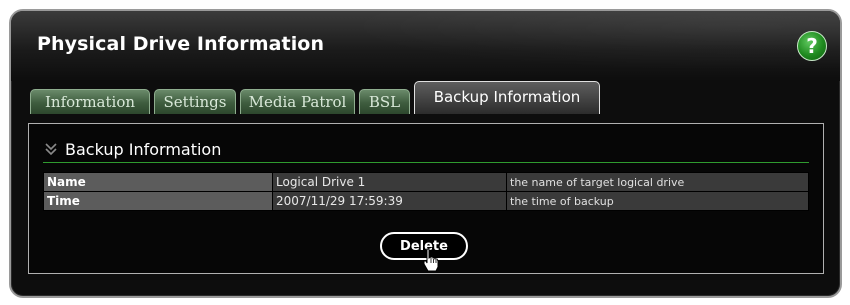  What do you see at coordinates (657, 201) in the screenshot?
I see `row-description: the time of backup` at bounding box center [657, 201].